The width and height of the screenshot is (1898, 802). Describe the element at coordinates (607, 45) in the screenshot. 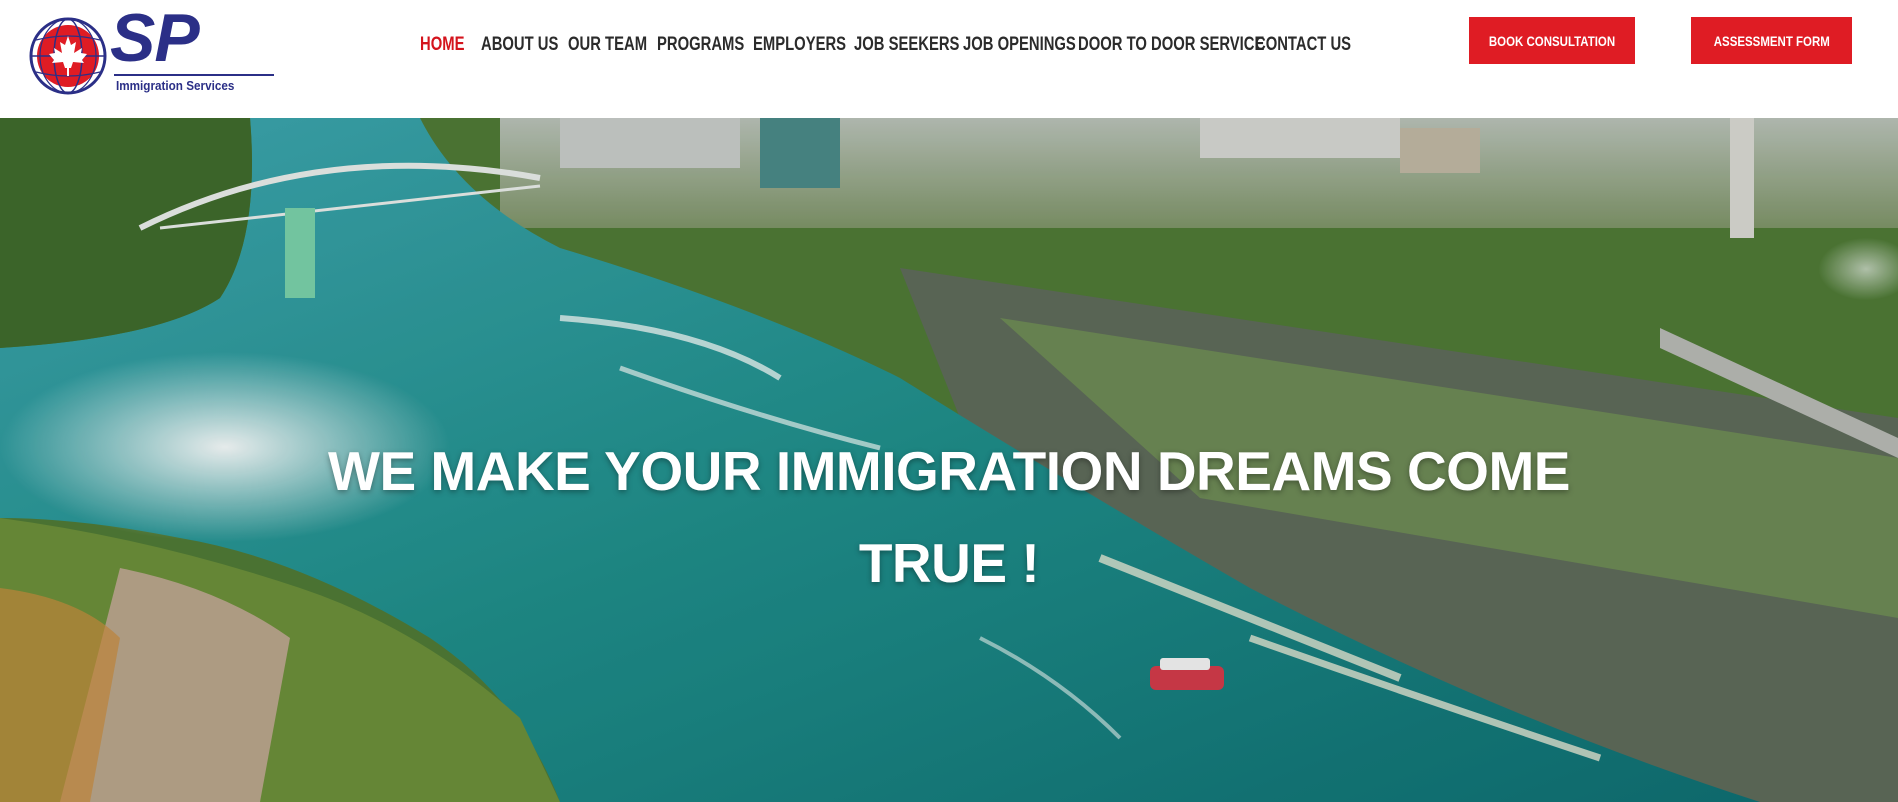

I see `nav-our-team: OUR TEAM` at that location.